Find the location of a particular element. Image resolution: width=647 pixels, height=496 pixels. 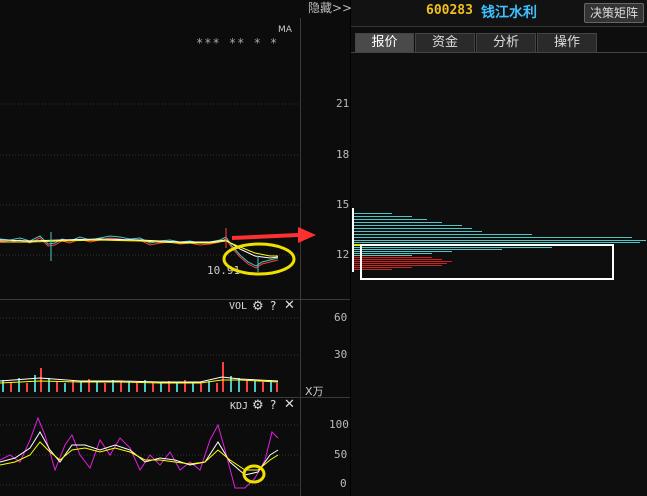

annotation-arrow-line is located at coordinates (265, 236).